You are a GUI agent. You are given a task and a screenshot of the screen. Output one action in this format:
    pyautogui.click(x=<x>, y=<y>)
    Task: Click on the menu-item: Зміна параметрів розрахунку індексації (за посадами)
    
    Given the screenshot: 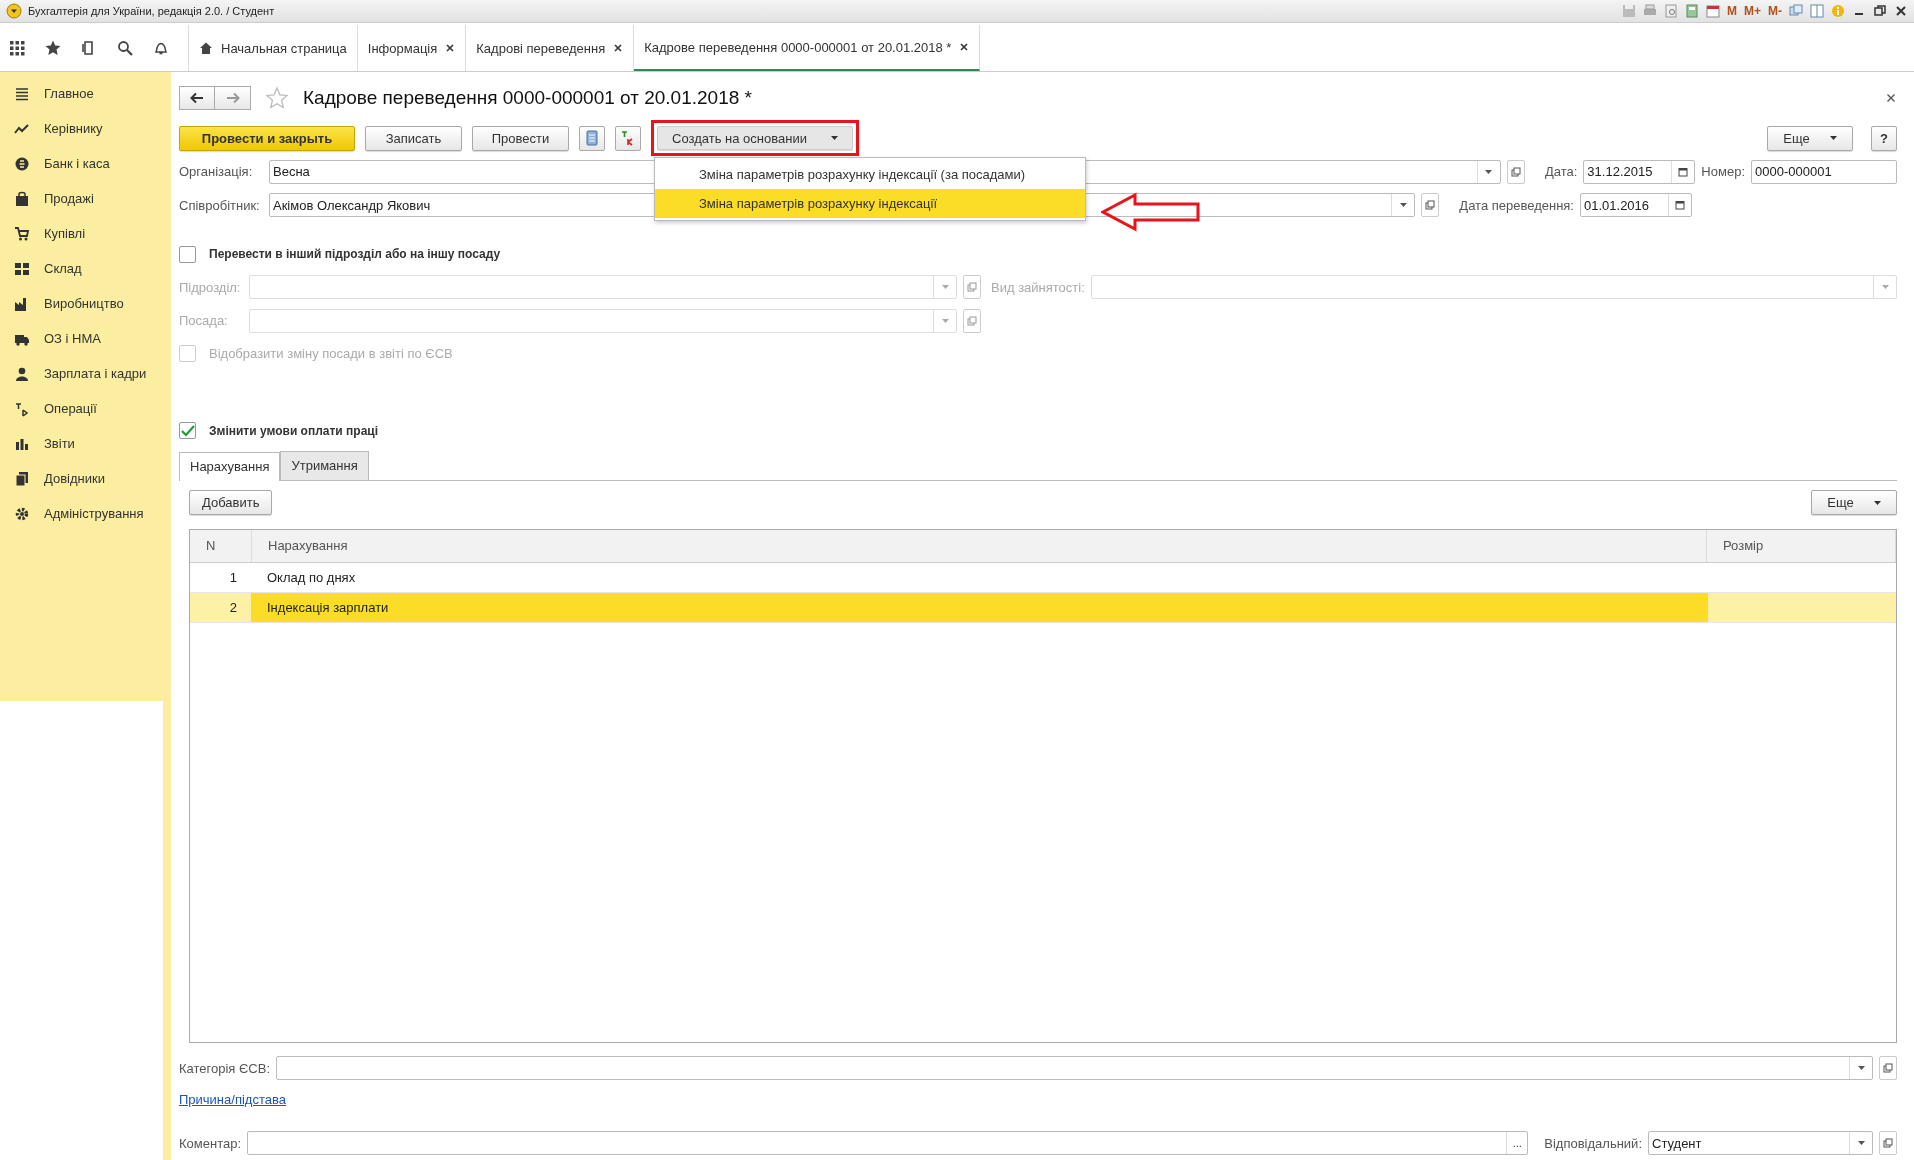 What is the action you would take?
    pyautogui.click(x=870, y=175)
    